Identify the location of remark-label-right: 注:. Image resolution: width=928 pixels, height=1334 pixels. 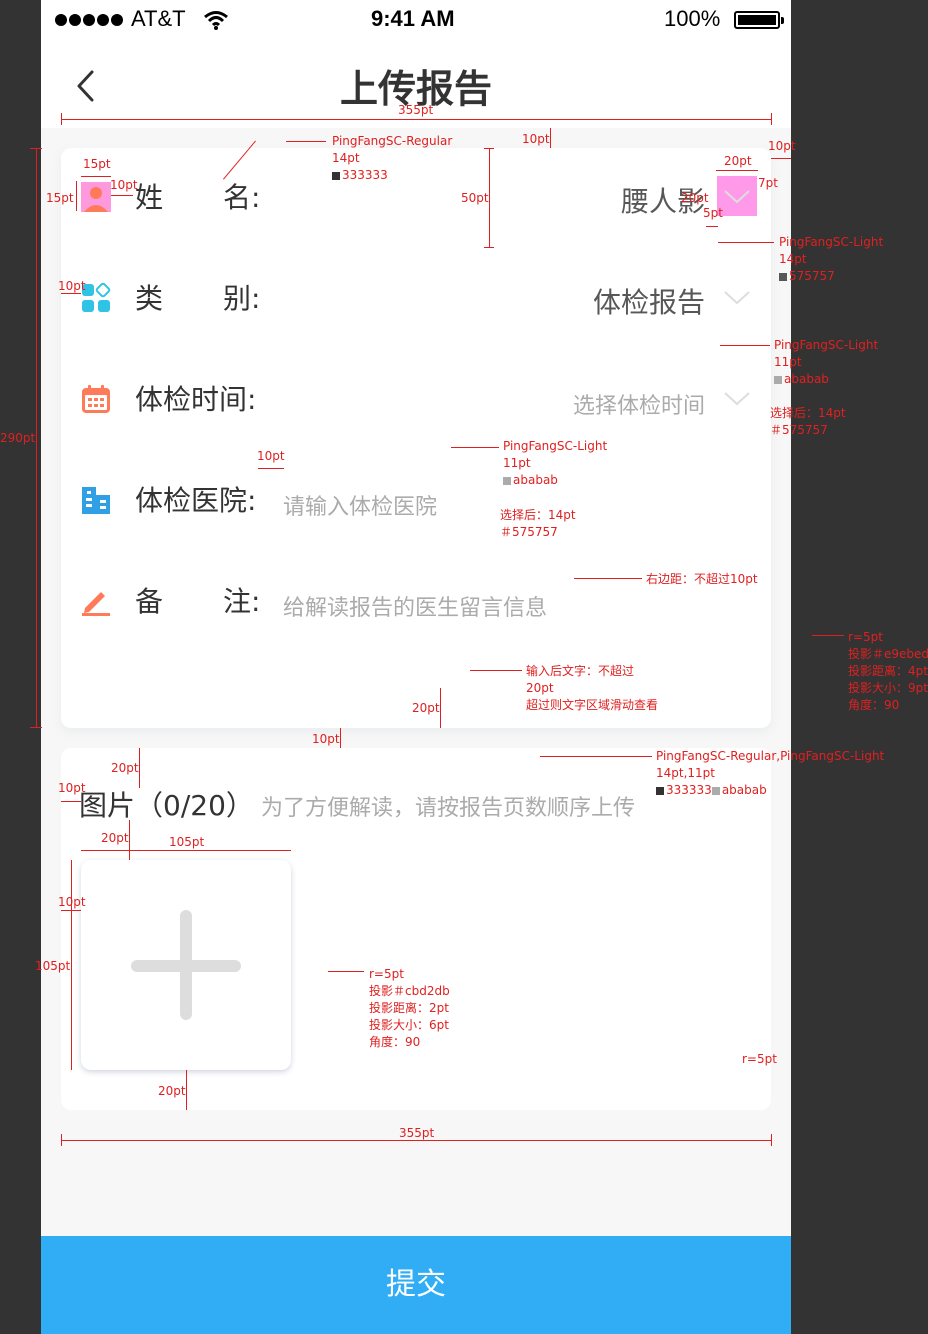
(242, 601).